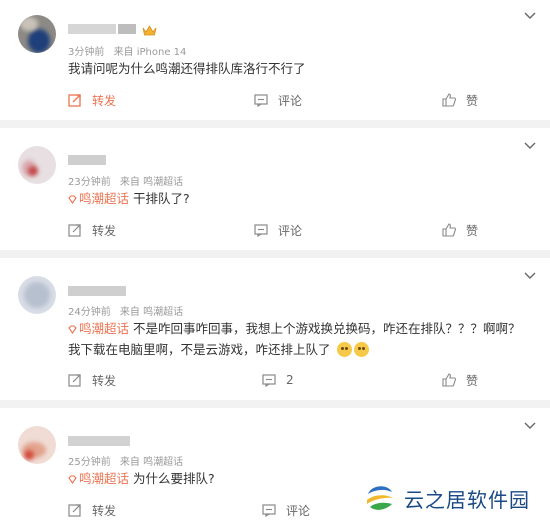 Image resolution: width=550 pixels, height=525 pixels. I want to click on comment-time: 3分钟前, so click(86, 52).